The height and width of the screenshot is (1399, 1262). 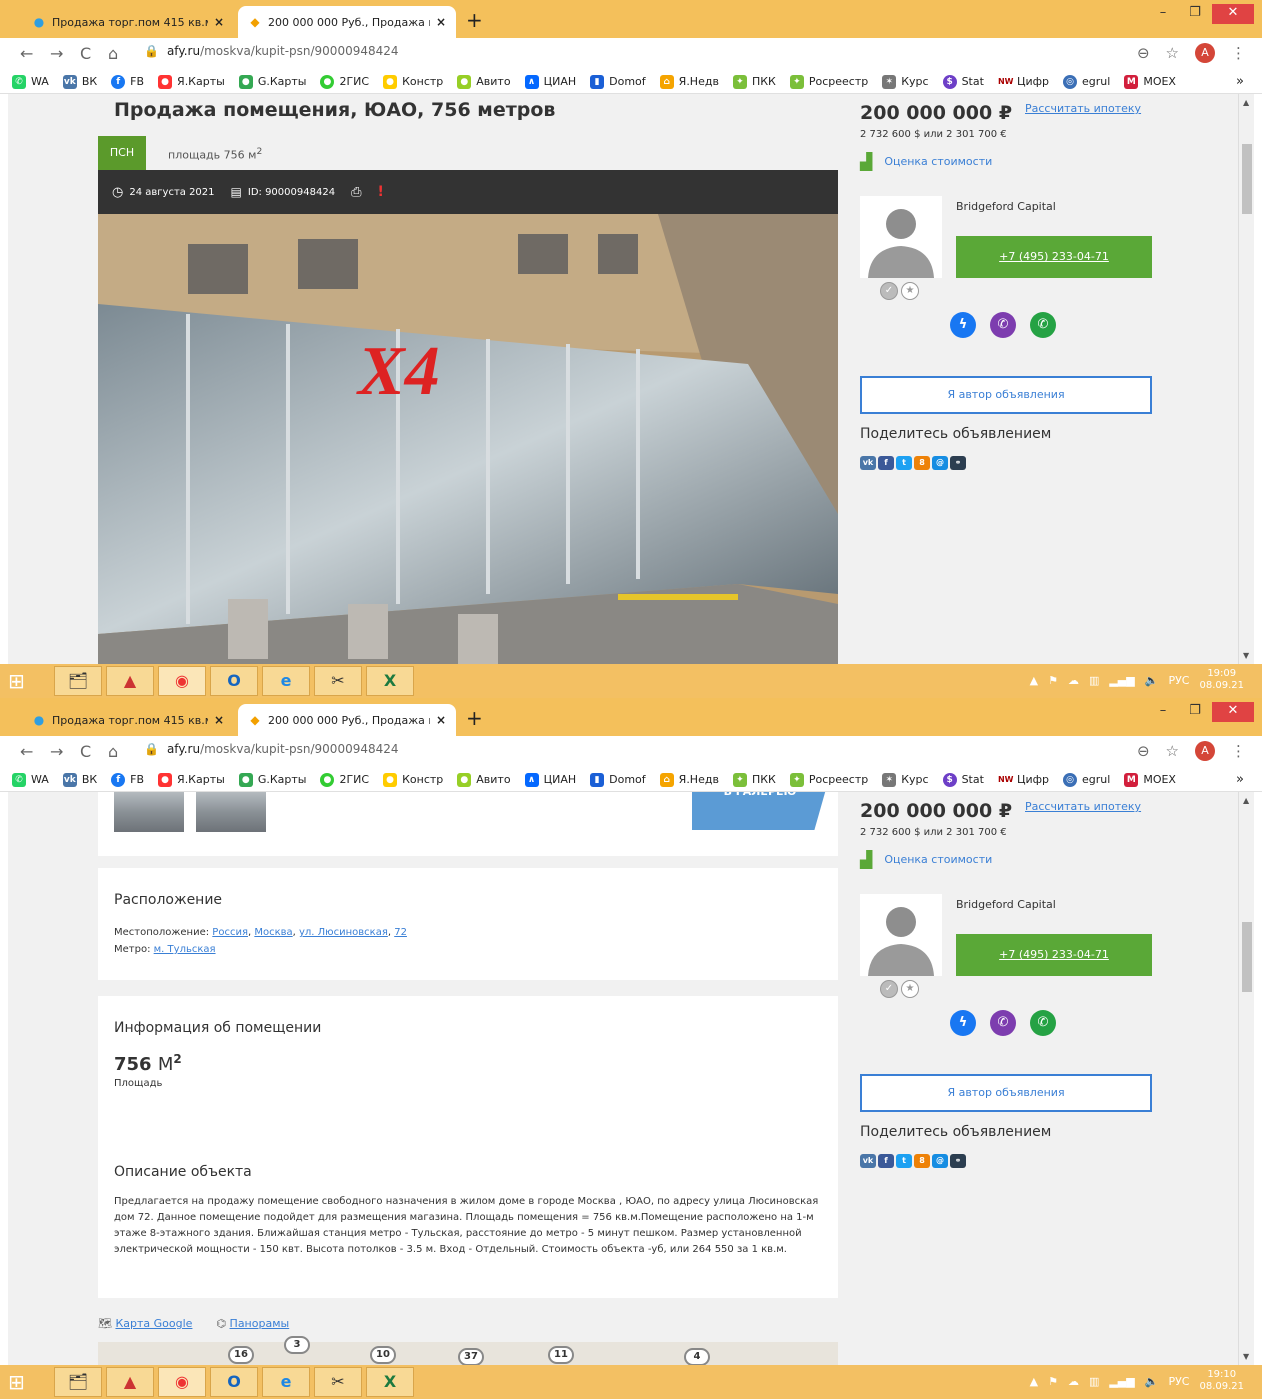 I want to click on map-cluster-pin: 4, so click(x=697, y=1356).